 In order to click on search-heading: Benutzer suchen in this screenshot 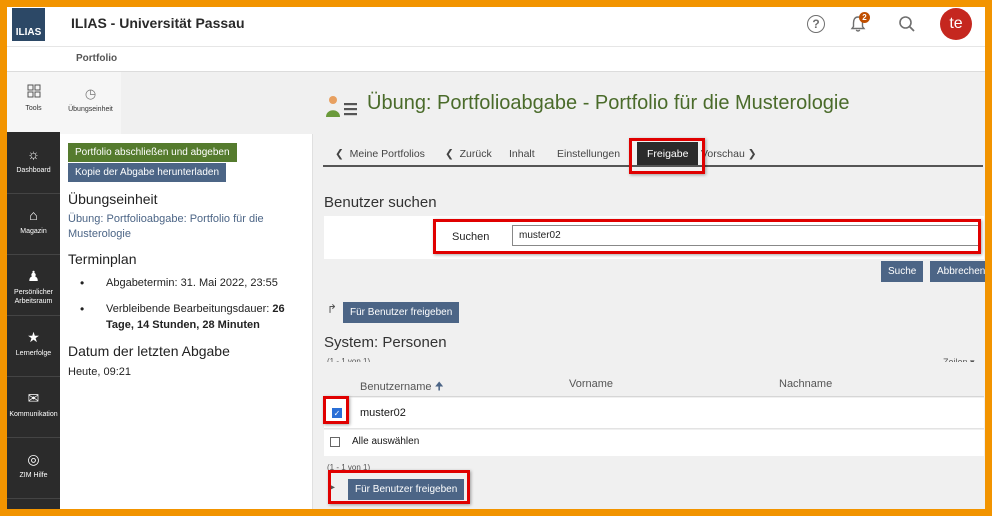, I will do `click(380, 202)`.